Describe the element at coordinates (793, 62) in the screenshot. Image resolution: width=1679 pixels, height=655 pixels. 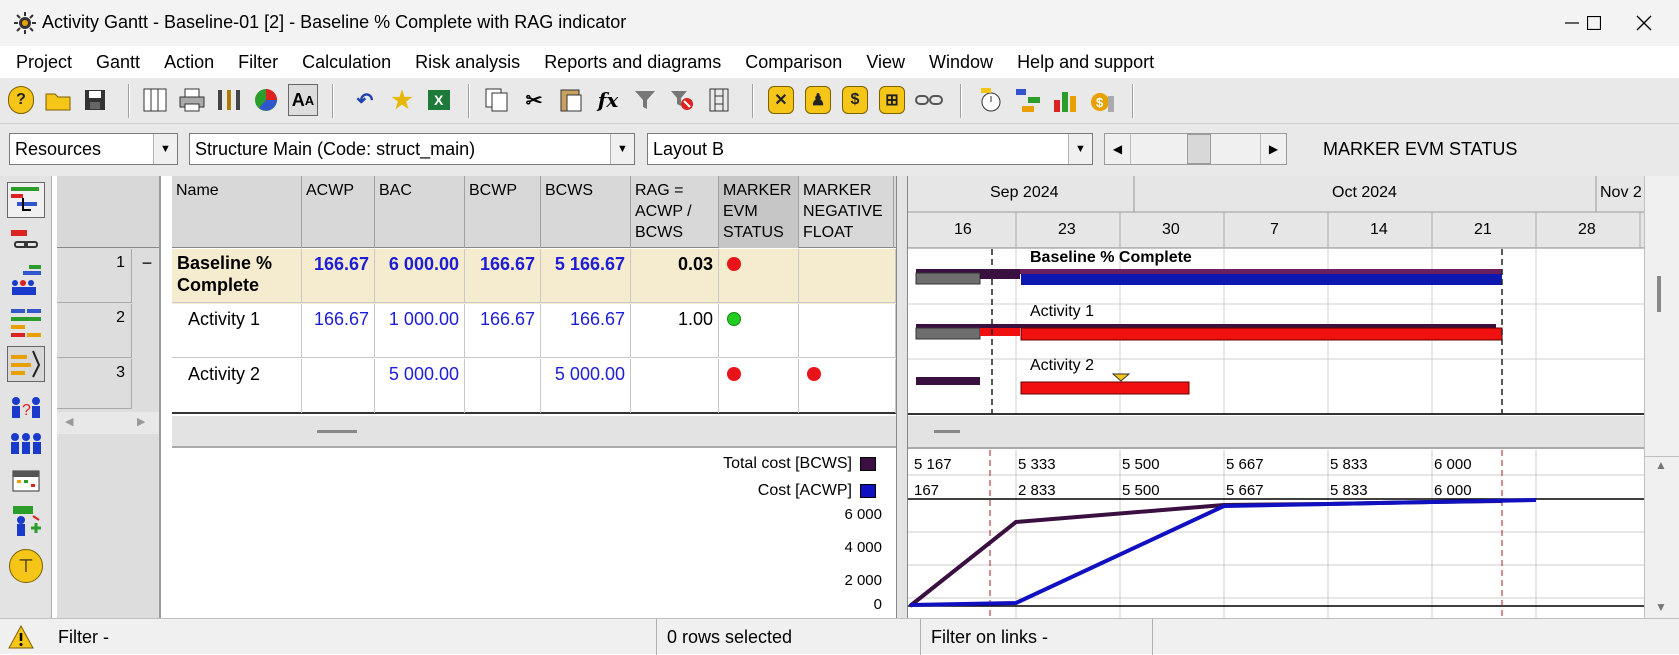
I see `menu-comparison: Comparison` at that location.